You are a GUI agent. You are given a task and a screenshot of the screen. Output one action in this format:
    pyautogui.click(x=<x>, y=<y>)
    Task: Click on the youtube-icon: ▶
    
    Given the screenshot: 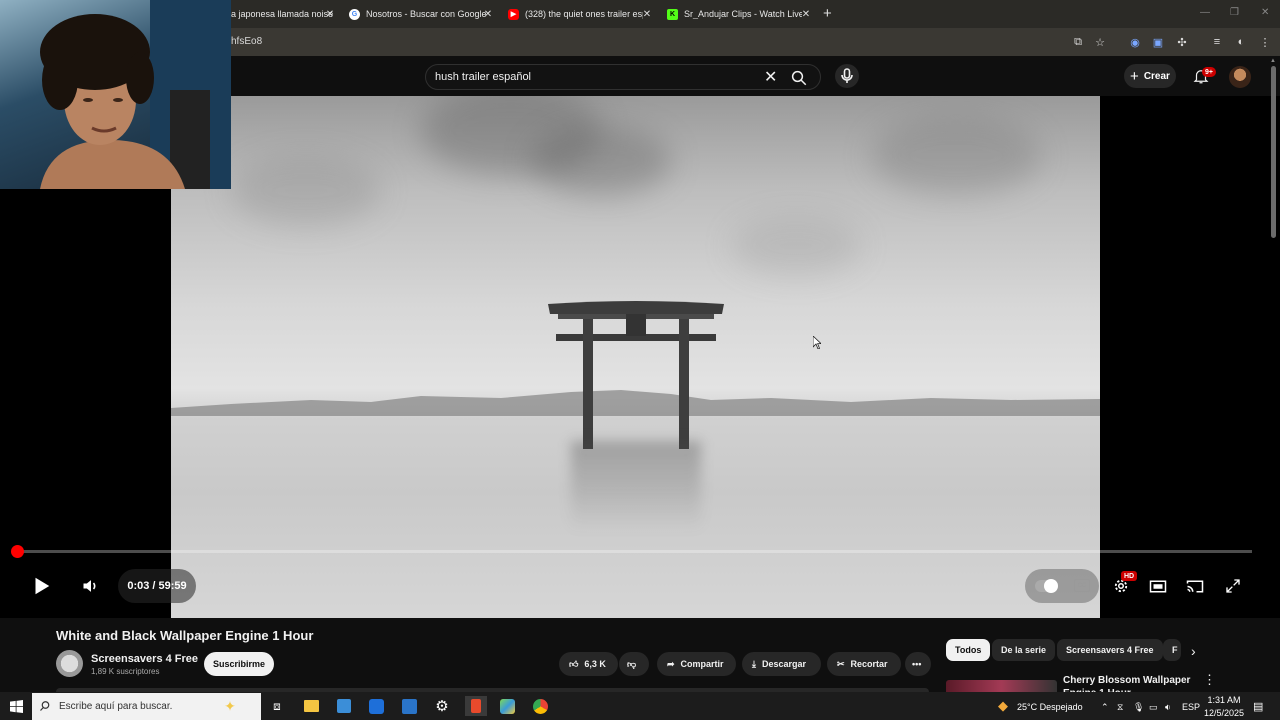 What is the action you would take?
    pyautogui.click(x=513, y=14)
    